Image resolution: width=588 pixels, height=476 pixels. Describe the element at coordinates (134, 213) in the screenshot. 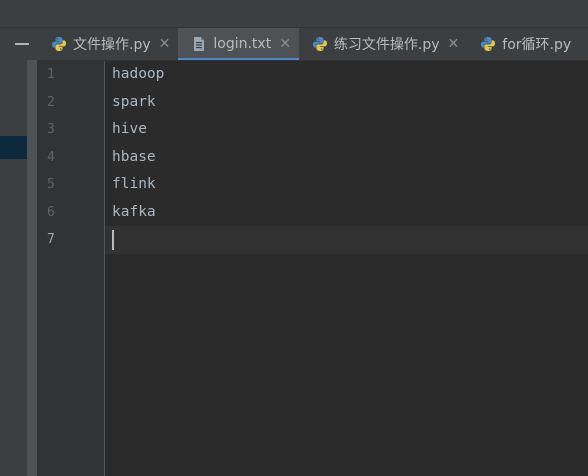

I see `code-line: kafka` at that location.